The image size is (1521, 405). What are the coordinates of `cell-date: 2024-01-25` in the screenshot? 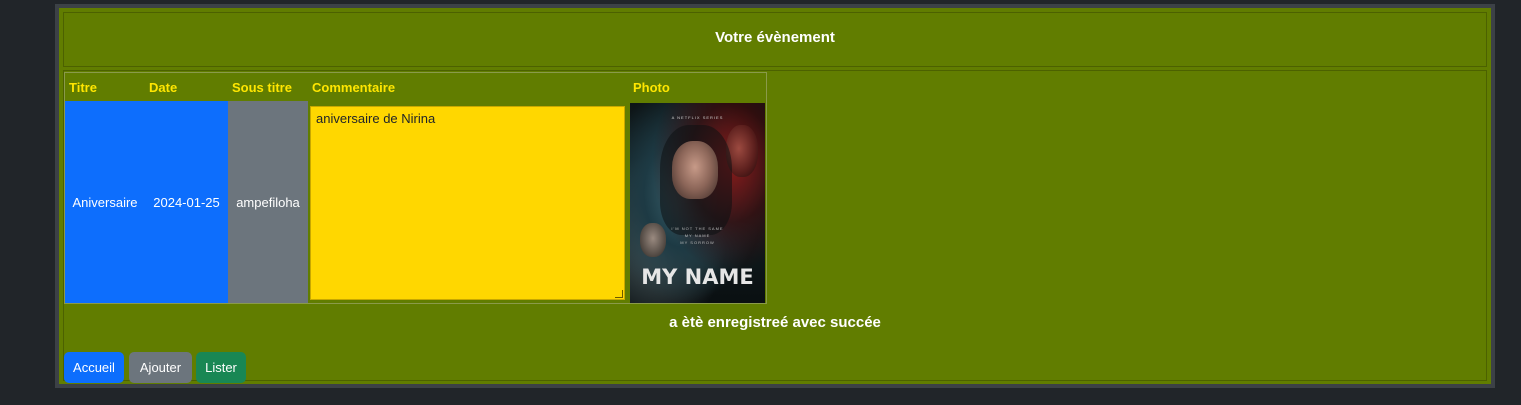 It's located at (186, 202).